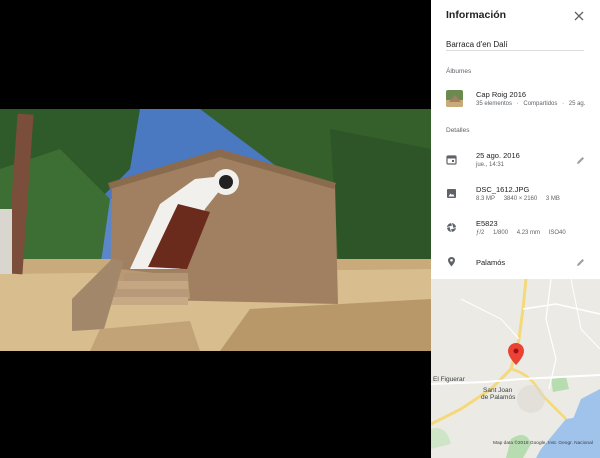 The height and width of the screenshot is (458, 600). I want to click on date-title: 25 ago. 2016, so click(498, 155).